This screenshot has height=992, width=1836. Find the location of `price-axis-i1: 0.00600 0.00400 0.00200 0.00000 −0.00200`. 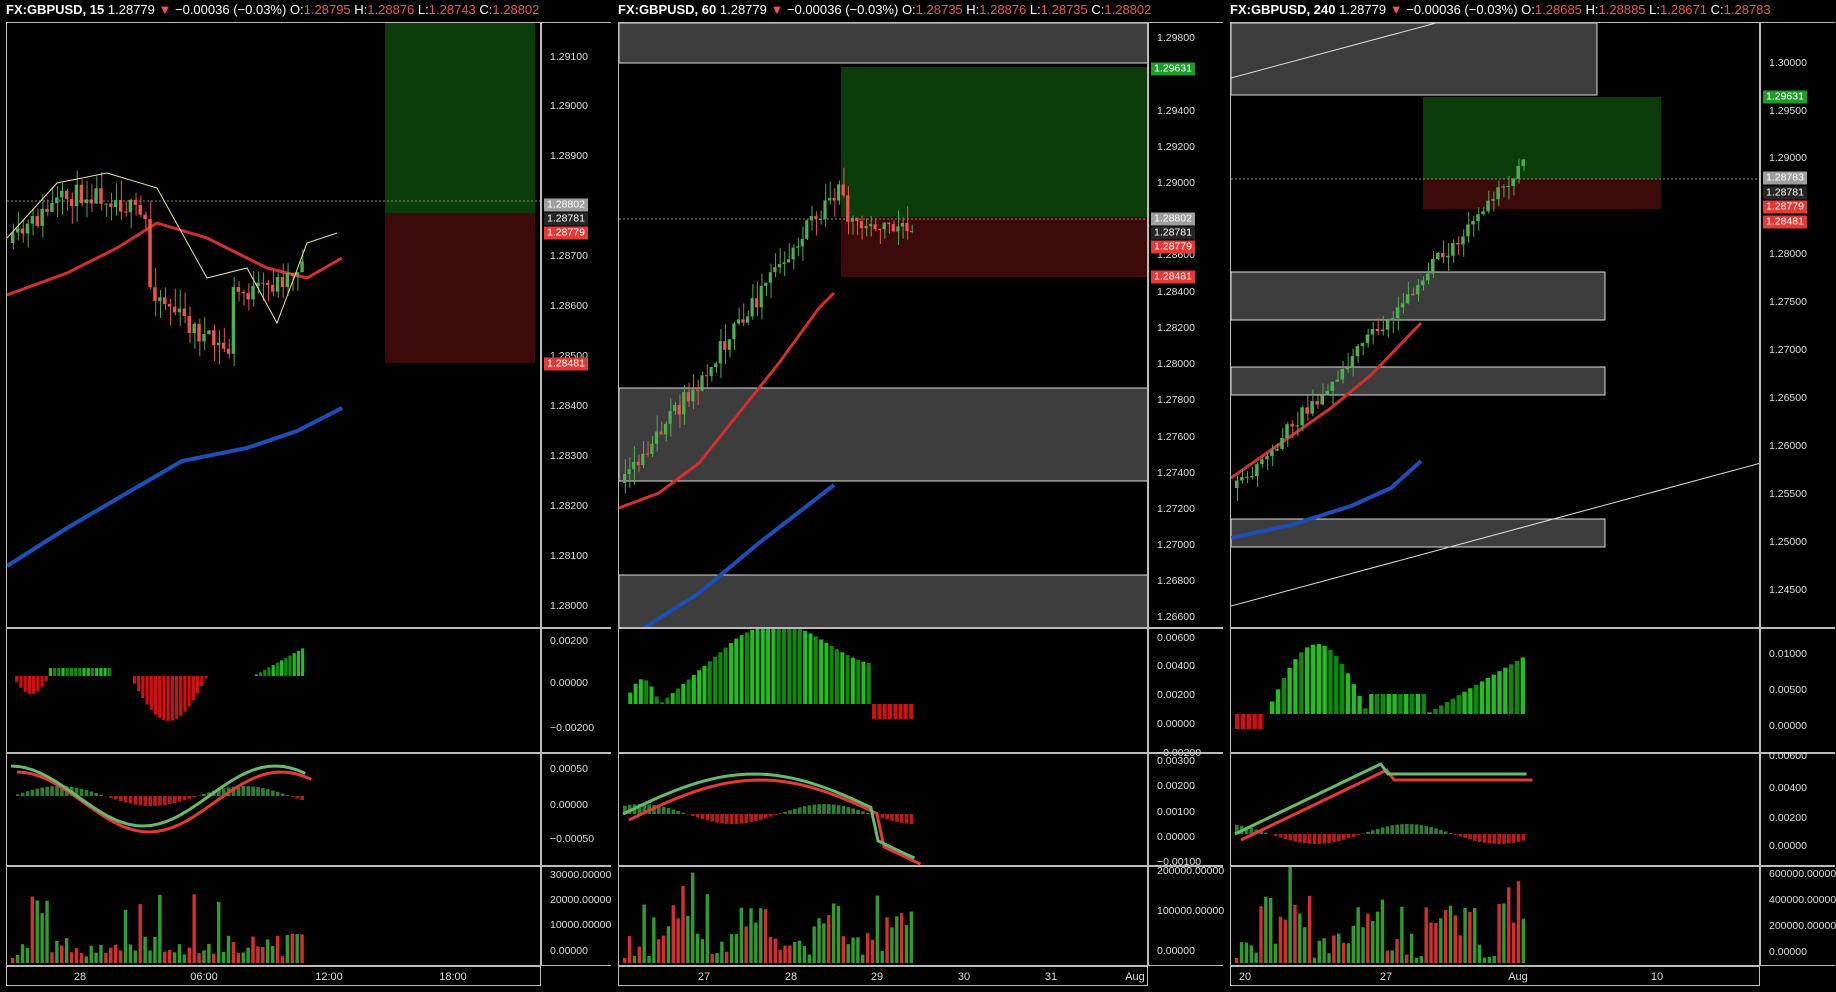

price-axis-i1: 0.00600 0.00400 0.00200 0.00000 −0.00200 is located at coordinates (1185, 693).